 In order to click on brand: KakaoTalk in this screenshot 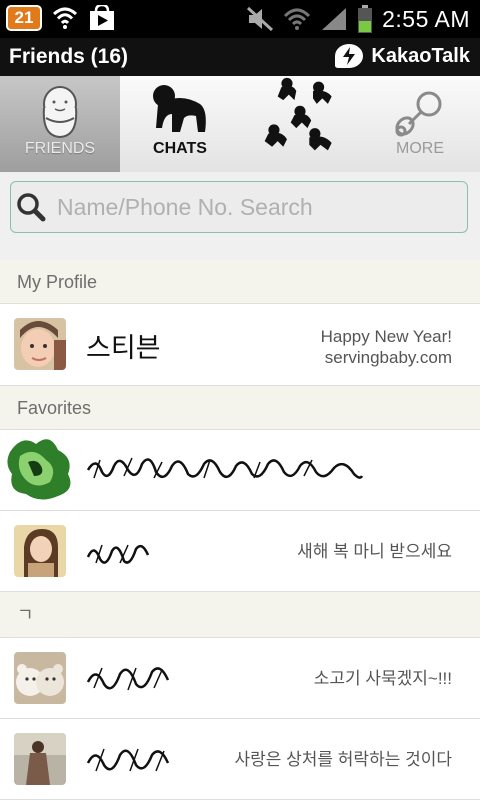, I will do `click(402, 56)`.